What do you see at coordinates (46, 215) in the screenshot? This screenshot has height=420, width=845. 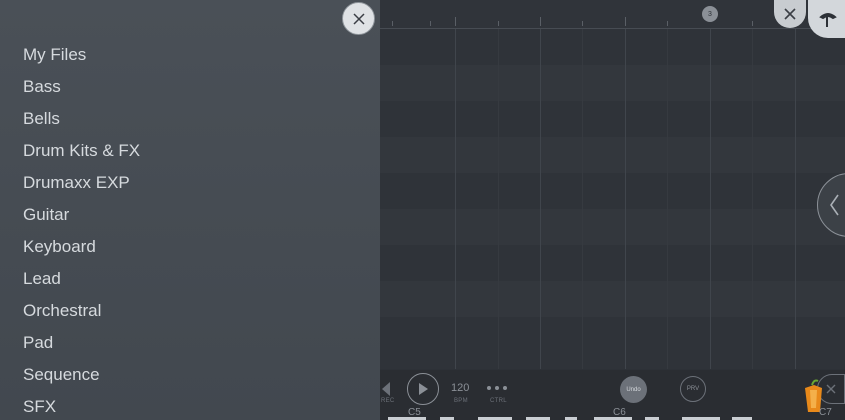 I see `sidebar-item-guitar: Guitar` at bounding box center [46, 215].